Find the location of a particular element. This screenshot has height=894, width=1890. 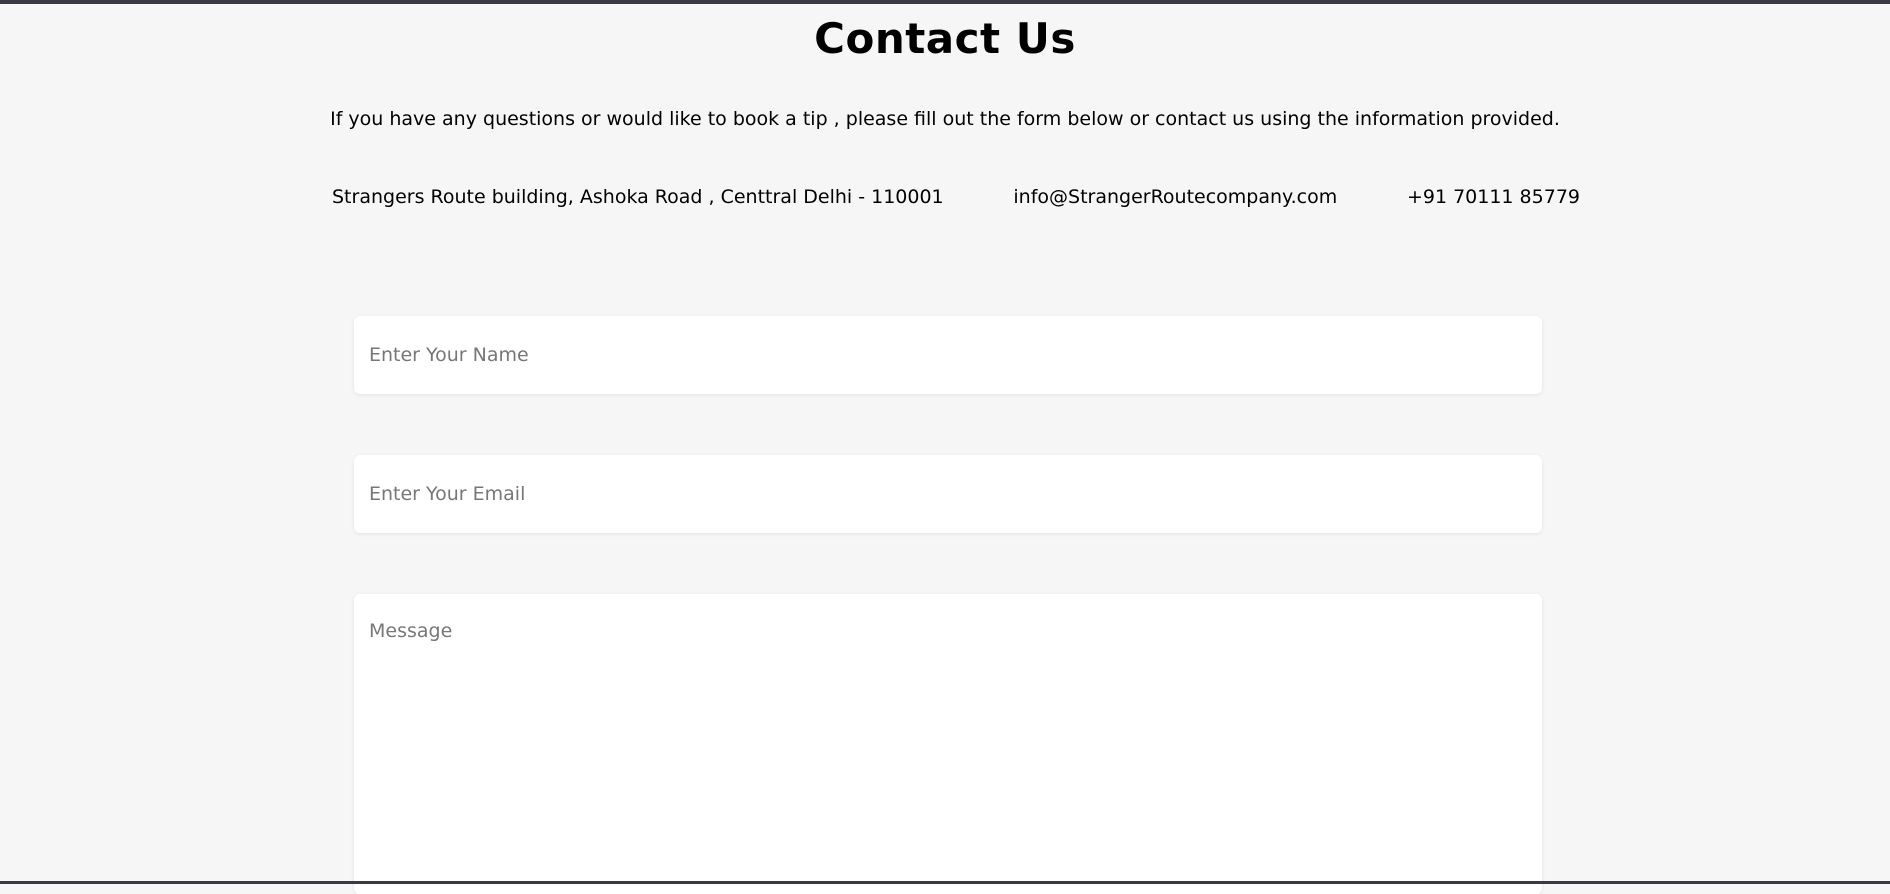

contact-email: info@StrangerRoutecompany.com is located at coordinates (1175, 197).